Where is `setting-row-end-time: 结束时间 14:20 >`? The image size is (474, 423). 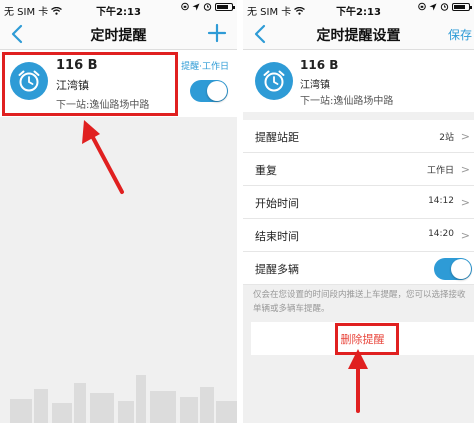 setting-row-end-time: 结束时间 14:20 > is located at coordinates (358, 235).